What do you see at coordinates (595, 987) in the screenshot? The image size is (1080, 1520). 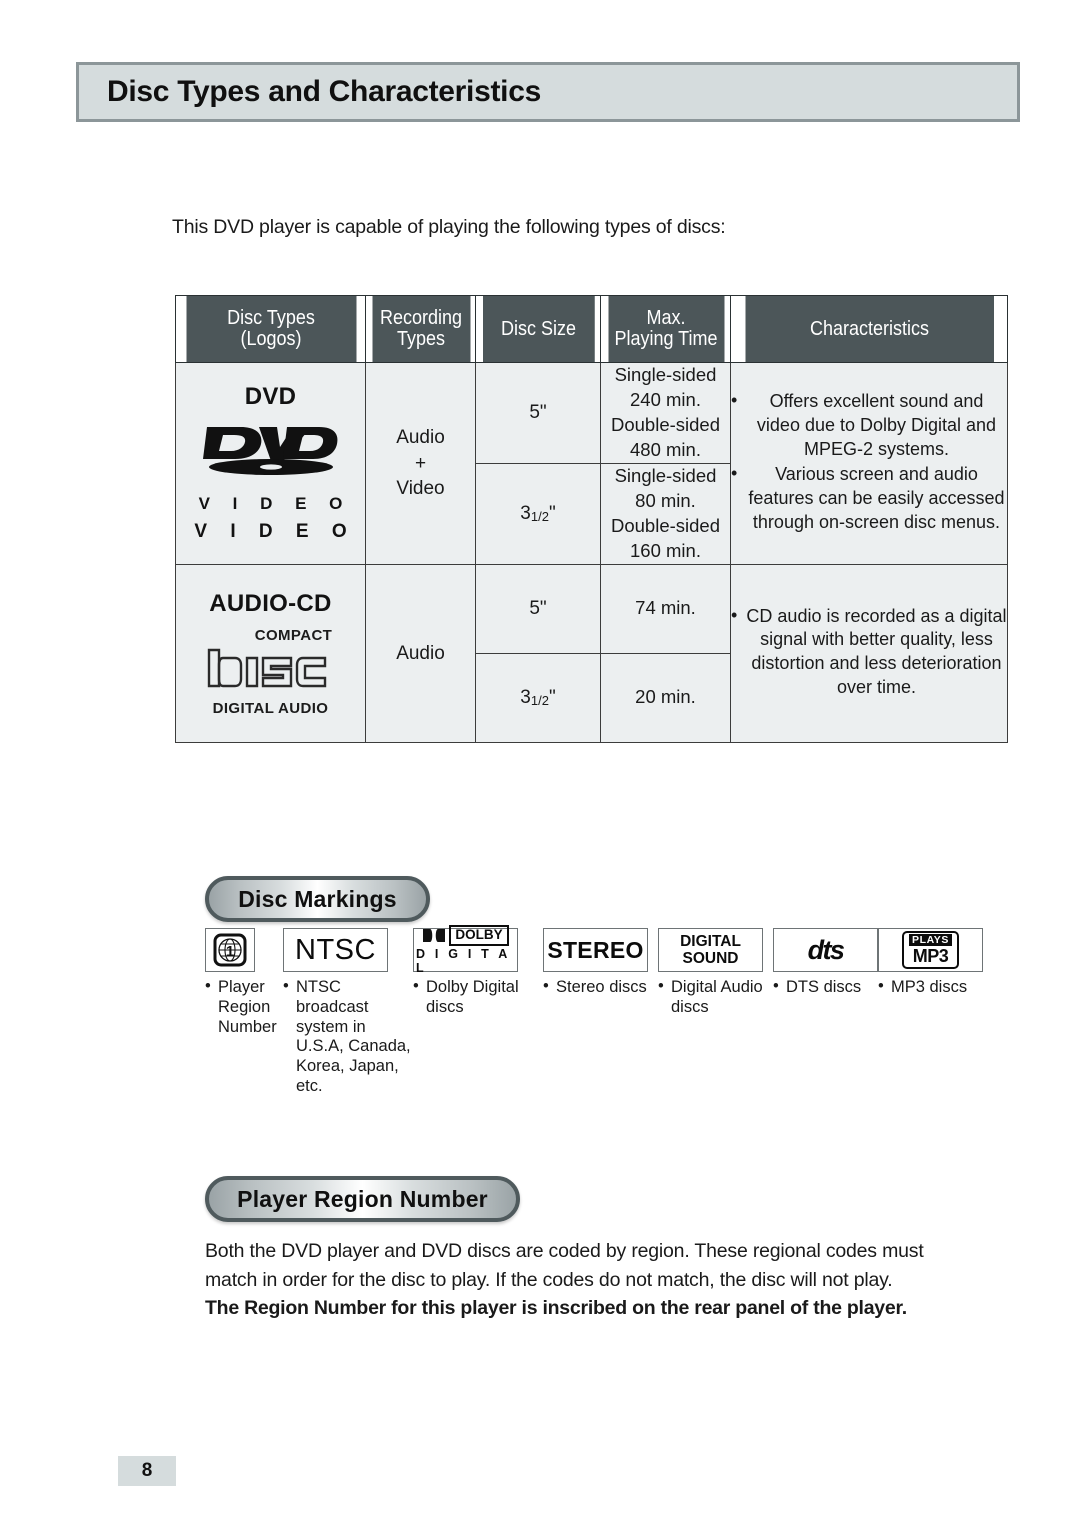 I see `marking-caption: Stereo discs` at bounding box center [595, 987].